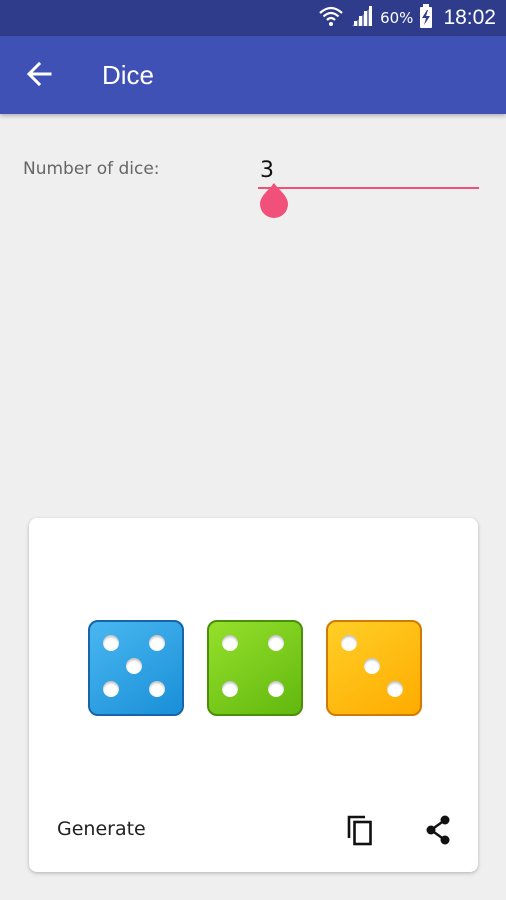 This screenshot has width=506, height=900. I want to click on status-icons: 60% 18:02, so click(407, 18).